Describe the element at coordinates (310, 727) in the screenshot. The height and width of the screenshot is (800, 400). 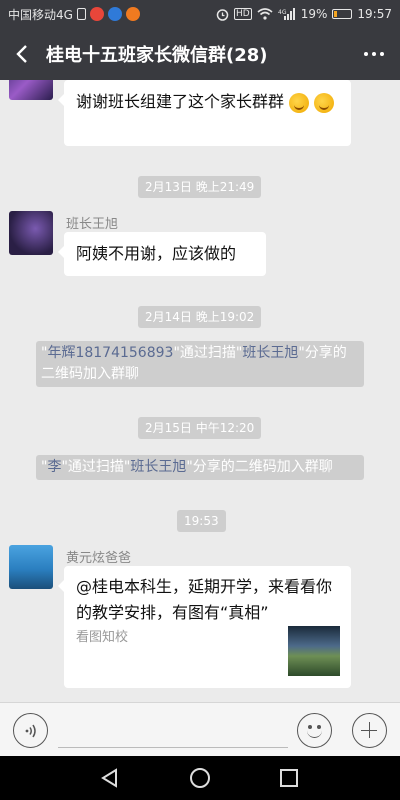
I see `emoji-icon` at that location.